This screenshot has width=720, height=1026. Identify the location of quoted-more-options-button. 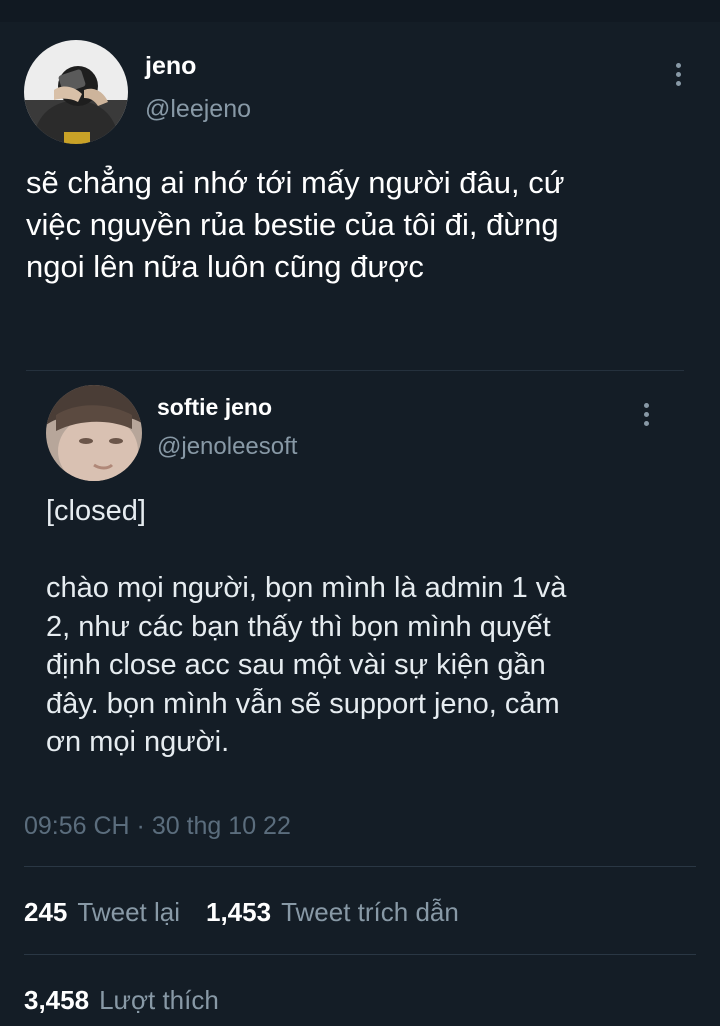
(646, 414).